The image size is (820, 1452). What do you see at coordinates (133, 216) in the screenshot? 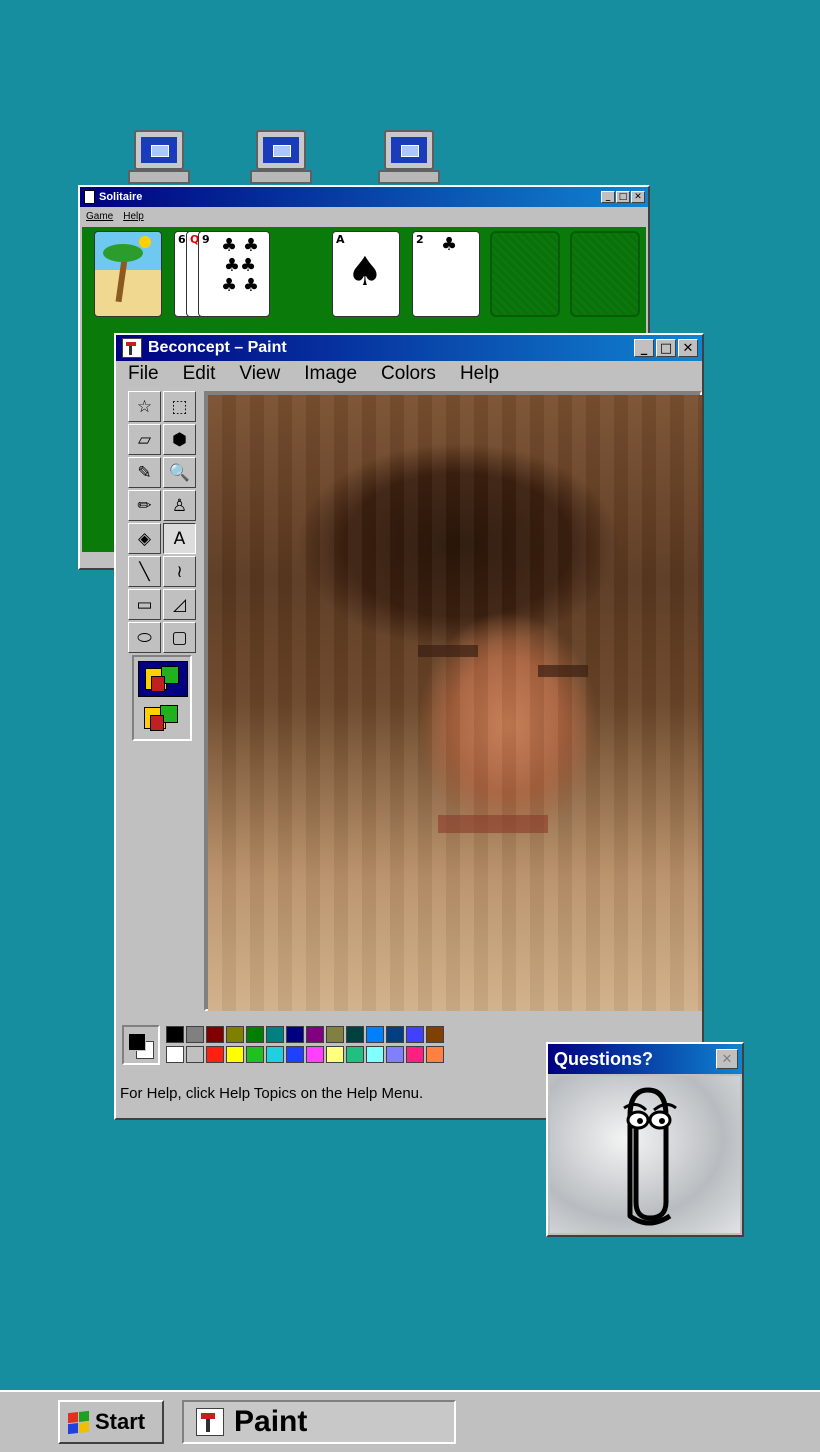
I see `solitaire-menu-help: Help` at bounding box center [133, 216].